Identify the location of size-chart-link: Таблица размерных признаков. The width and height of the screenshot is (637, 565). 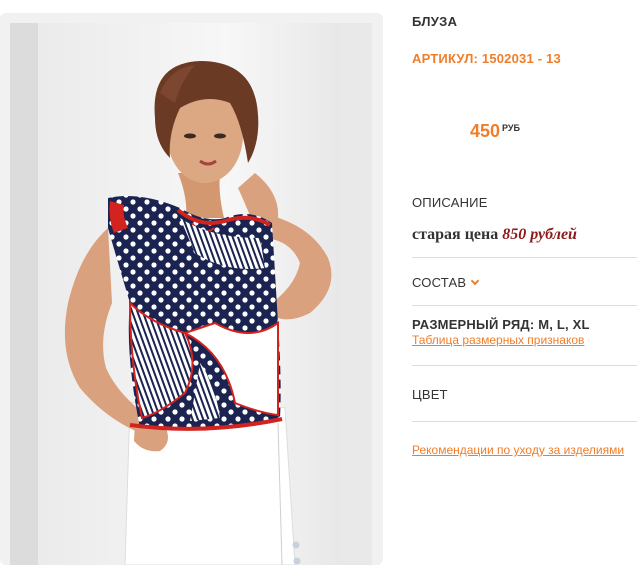
(498, 340).